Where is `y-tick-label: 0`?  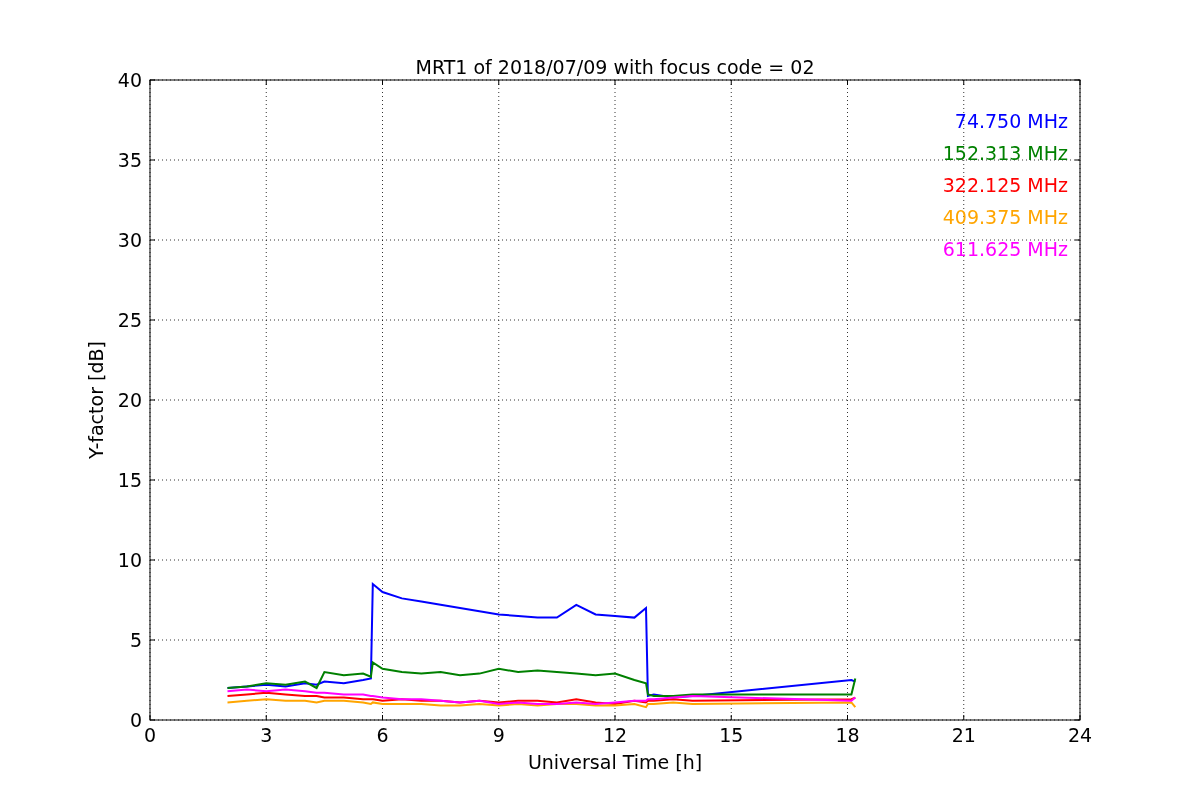 y-tick-label: 0 is located at coordinates (135, 720).